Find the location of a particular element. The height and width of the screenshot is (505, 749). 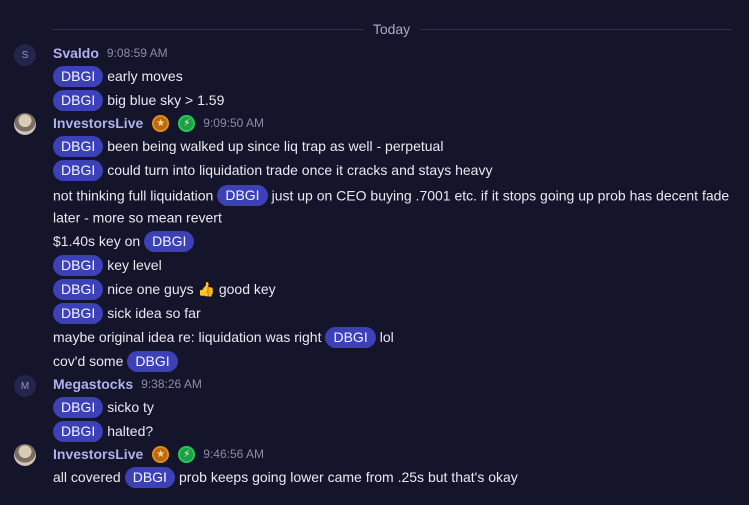

message-text-pre: all covered is located at coordinates (87, 477).